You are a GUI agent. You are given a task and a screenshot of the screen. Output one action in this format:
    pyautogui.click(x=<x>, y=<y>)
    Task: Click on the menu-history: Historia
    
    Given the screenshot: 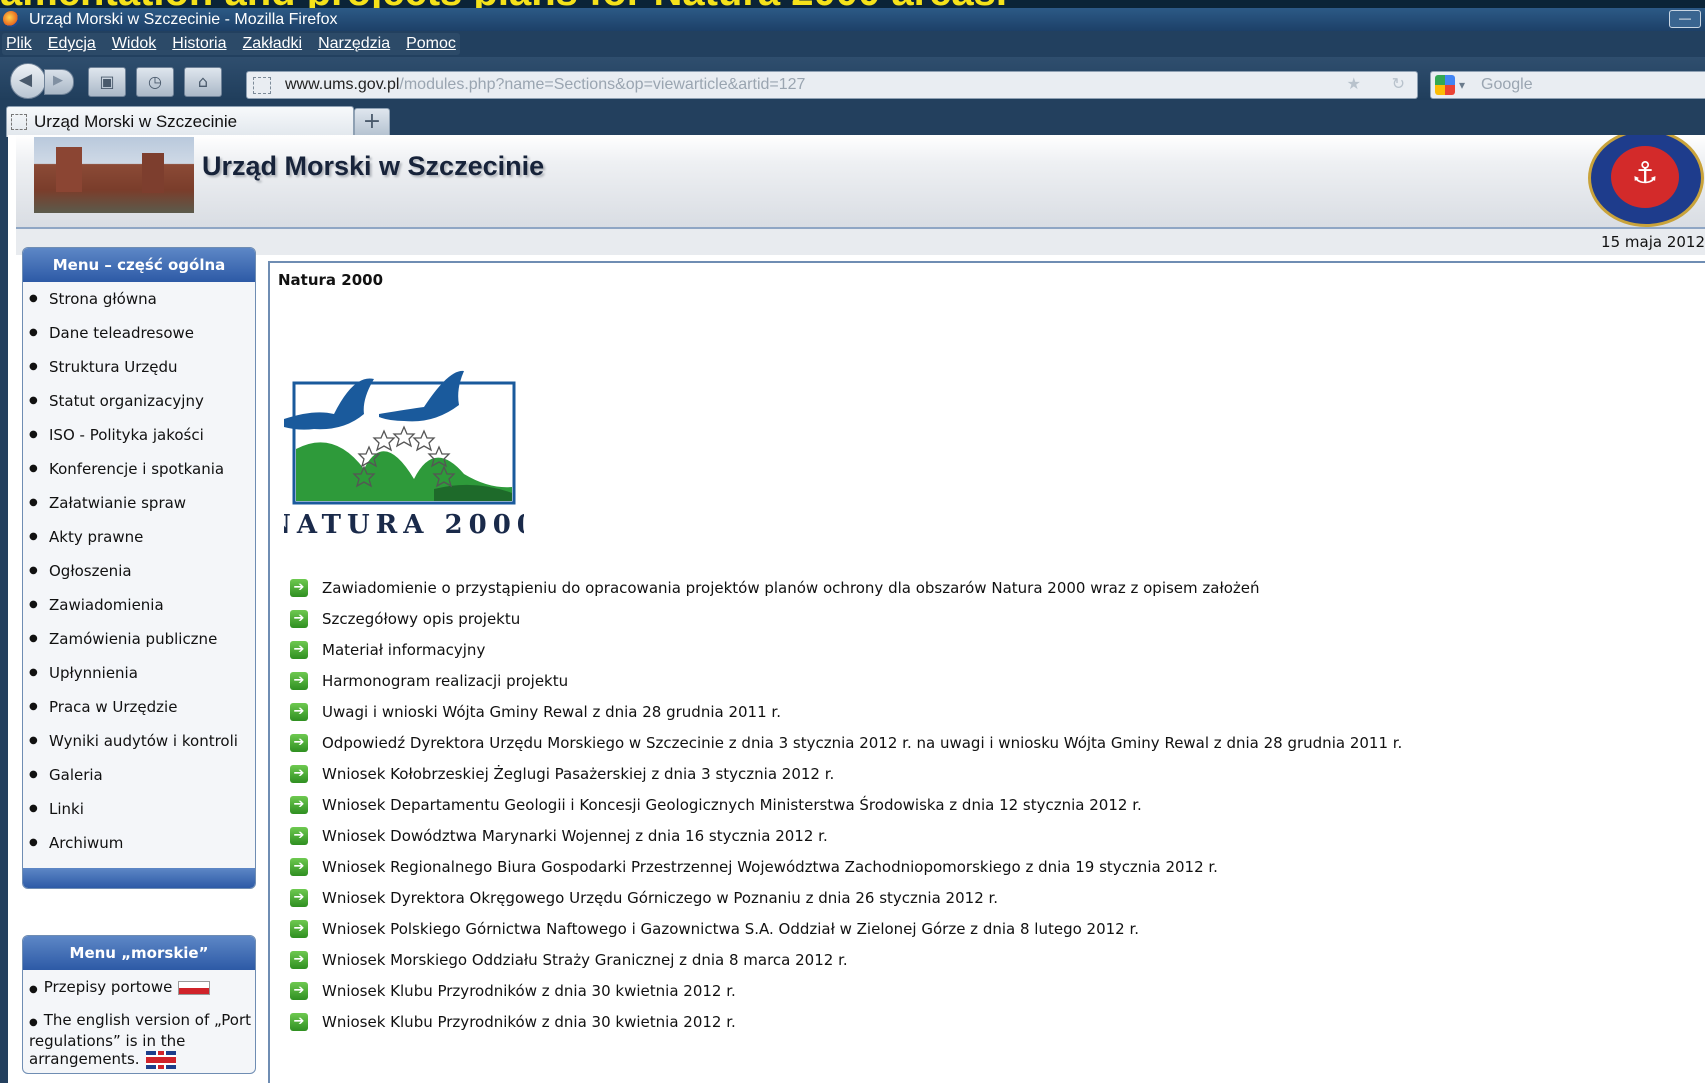 What is the action you would take?
    pyautogui.click(x=199, y=44)
    